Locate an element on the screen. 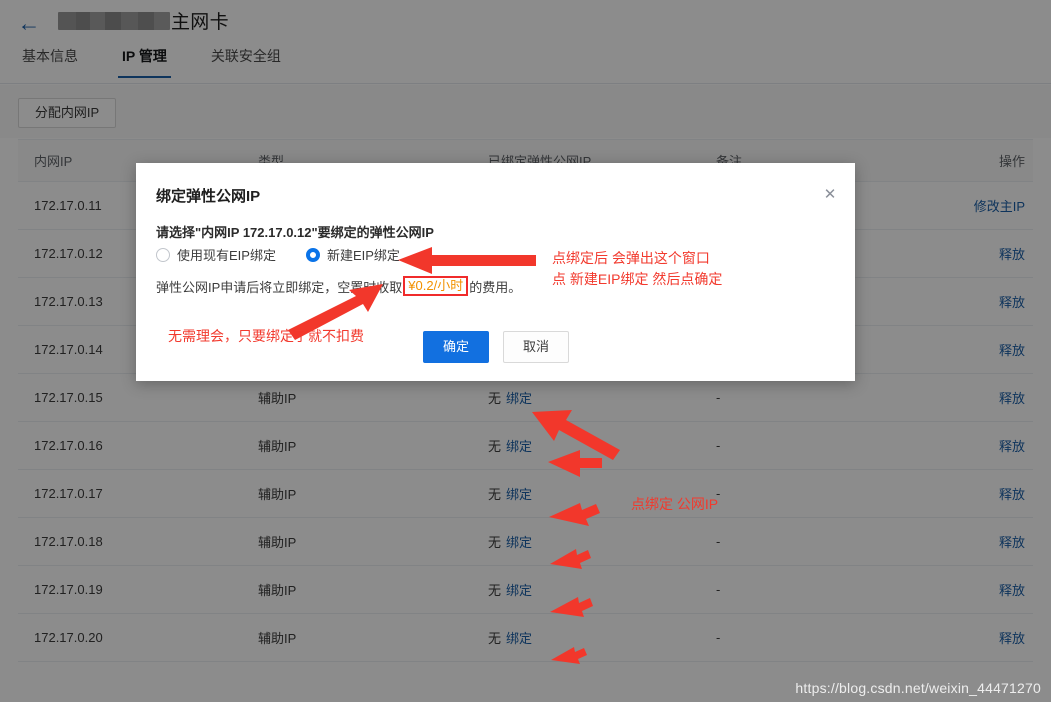 The height and width of the screenshot is (702, 1051). dialog-fee-note: 弹性公网IP申请后将立即绑定，空置时收取 ¥0.2/小时 的费用。 is located at coordinates (338, 286).